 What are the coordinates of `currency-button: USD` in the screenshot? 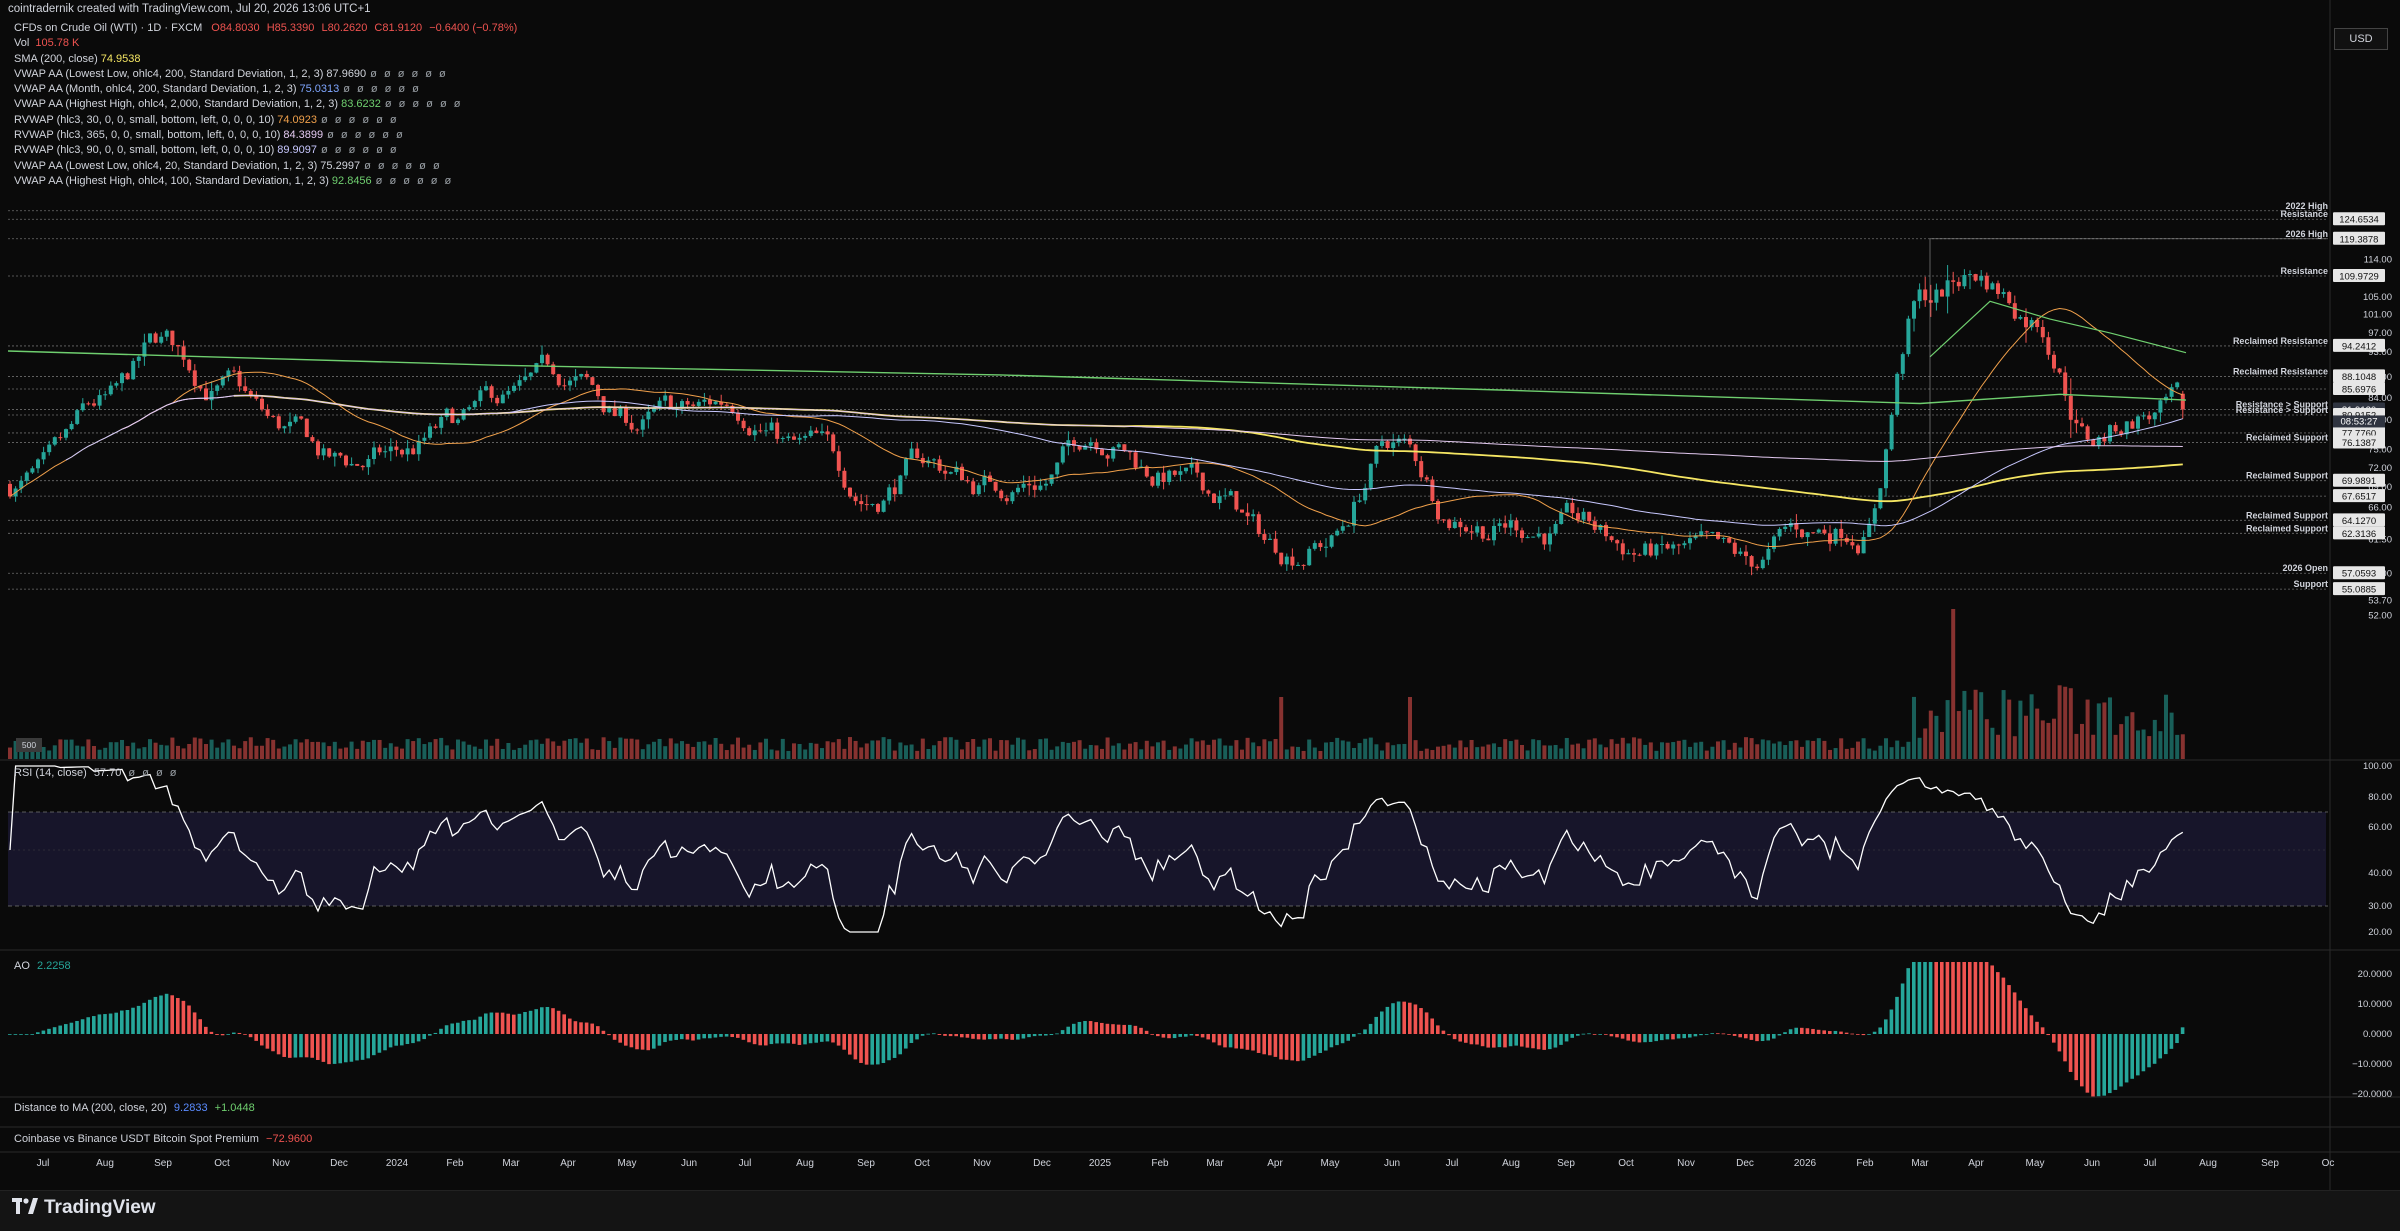 It's located at (2361, 39).